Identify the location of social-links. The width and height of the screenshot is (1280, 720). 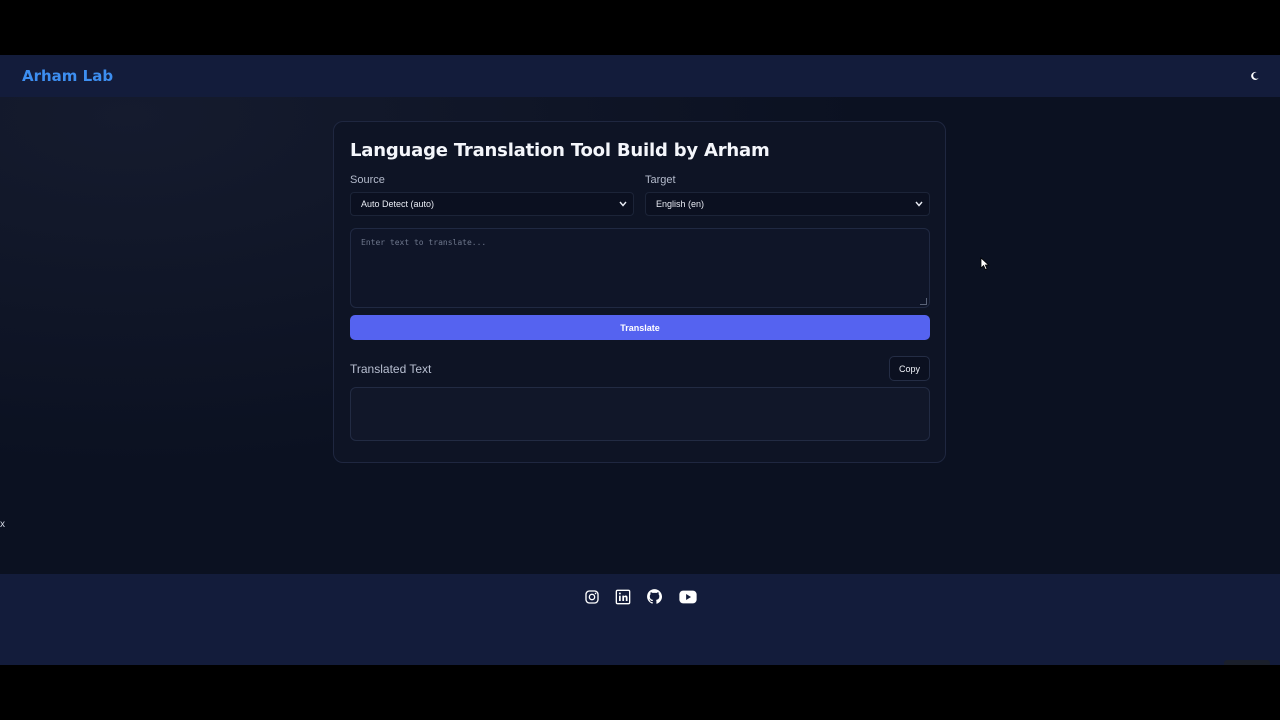
(640, 596).